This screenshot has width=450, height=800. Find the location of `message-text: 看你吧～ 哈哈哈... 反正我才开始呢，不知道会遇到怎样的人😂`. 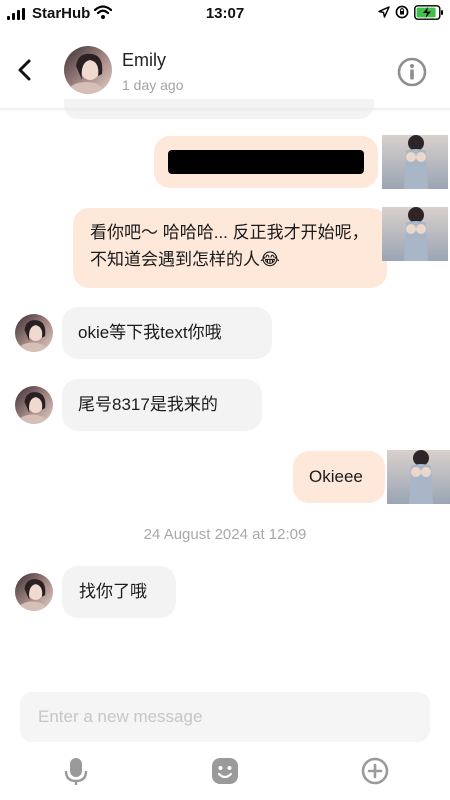

message-text: 看你吧～ 哈哈哈... 反正我才开始呢，不知道会遇到怎样的人😂 is located at coordinates (229, 246).